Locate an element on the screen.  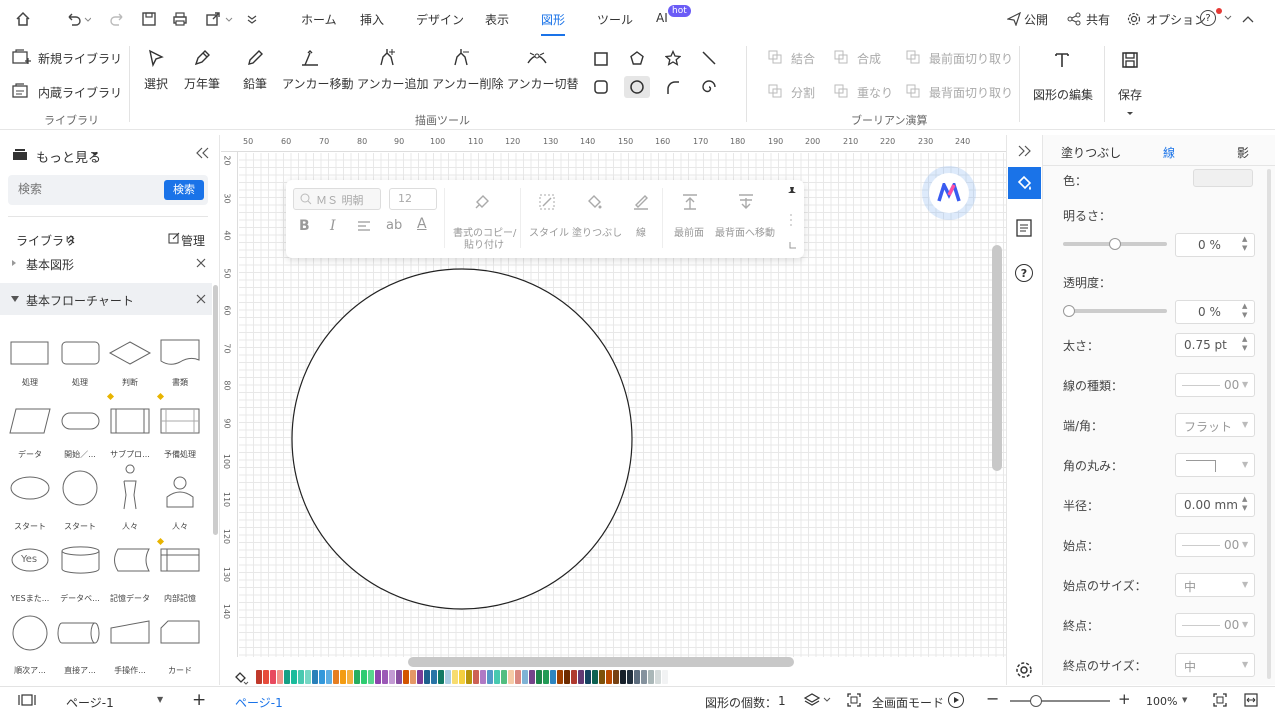
style-icon is located at coordinates (547, 202).